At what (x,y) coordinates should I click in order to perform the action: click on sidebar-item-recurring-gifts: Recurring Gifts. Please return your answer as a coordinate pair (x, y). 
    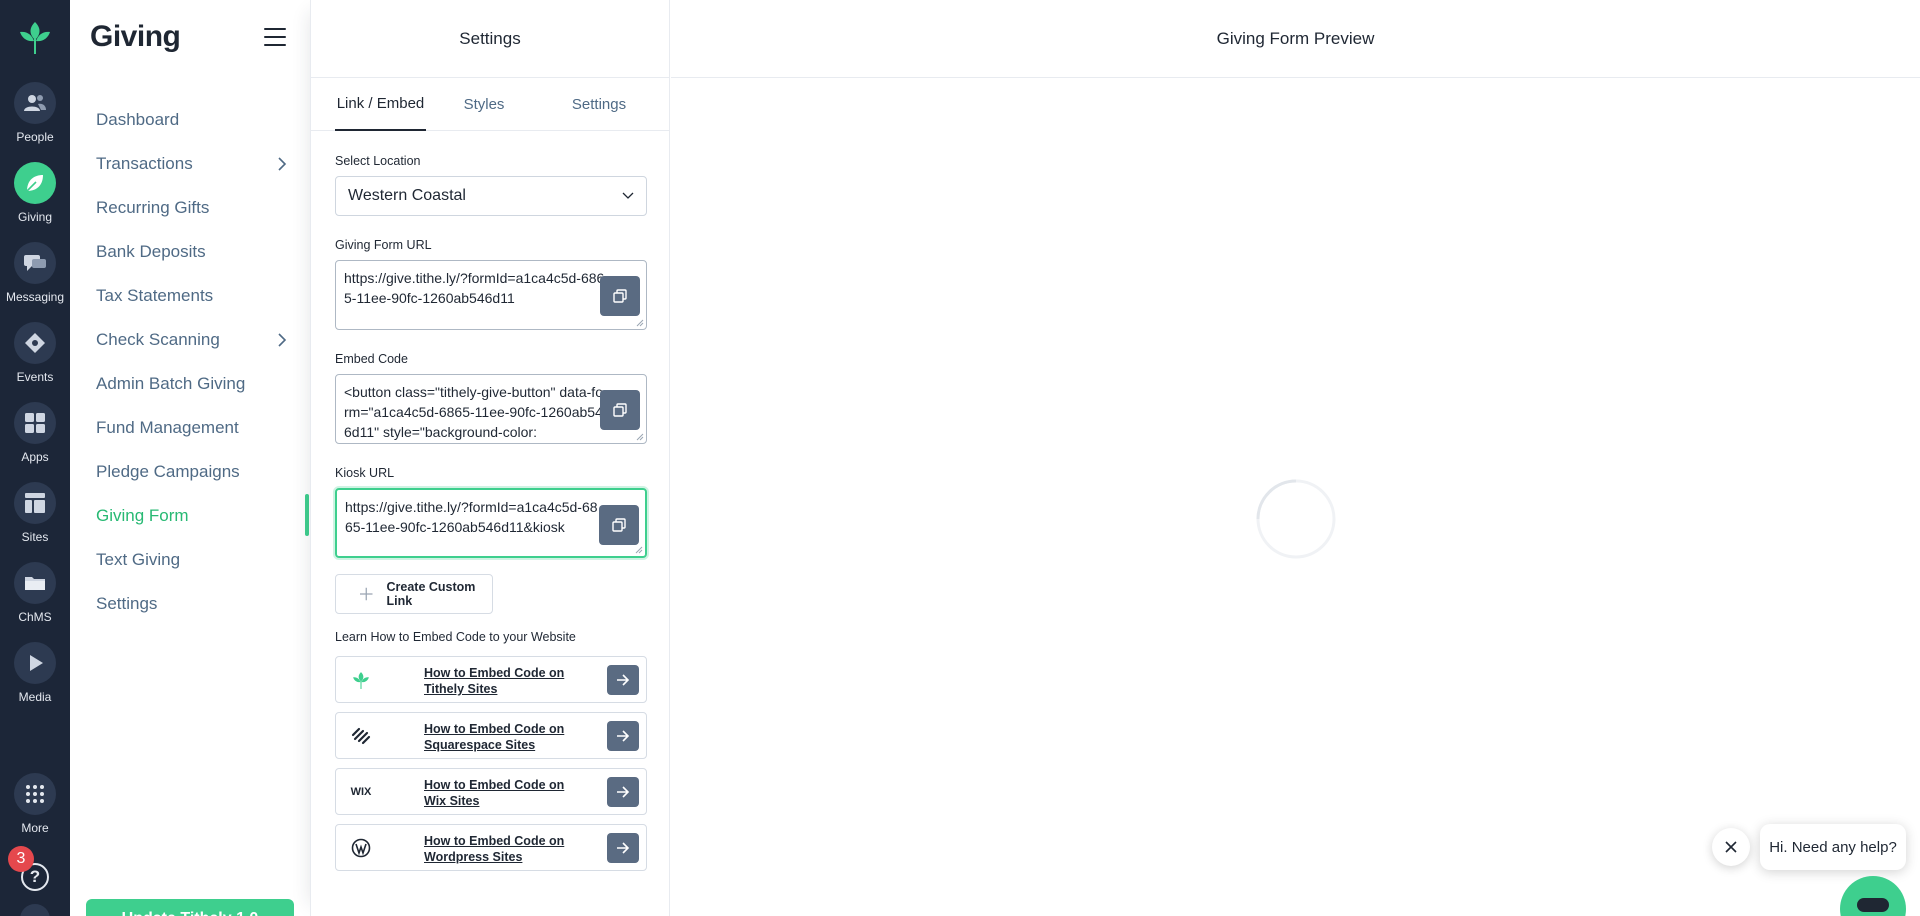
    Looking at the image, I should click on (190, 208).